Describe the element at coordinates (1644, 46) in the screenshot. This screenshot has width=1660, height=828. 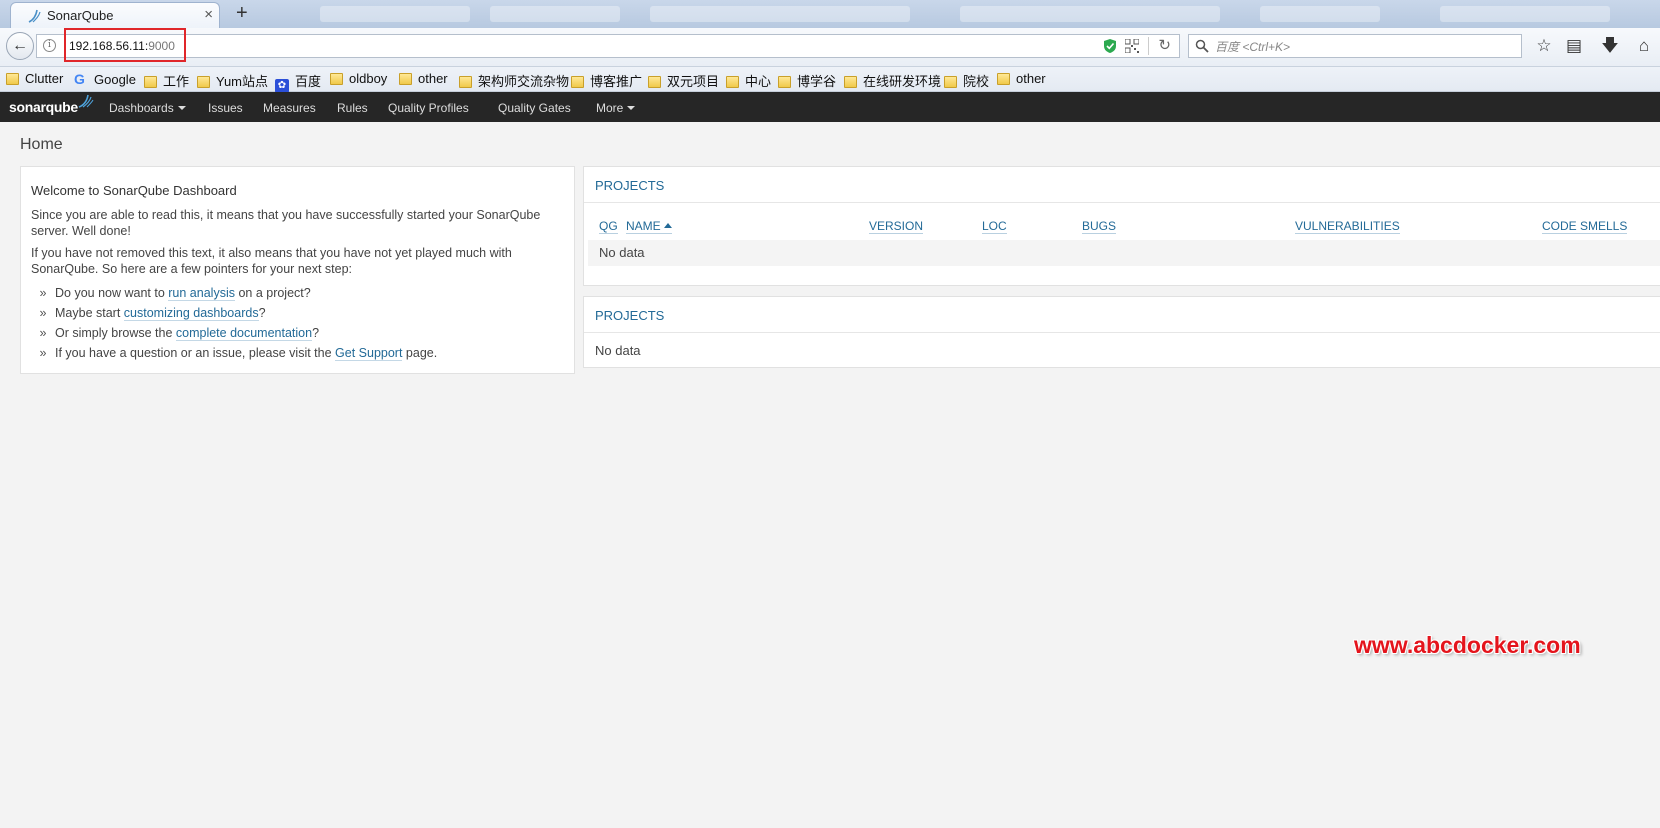
I see `home-icon: ⌂` at that location.